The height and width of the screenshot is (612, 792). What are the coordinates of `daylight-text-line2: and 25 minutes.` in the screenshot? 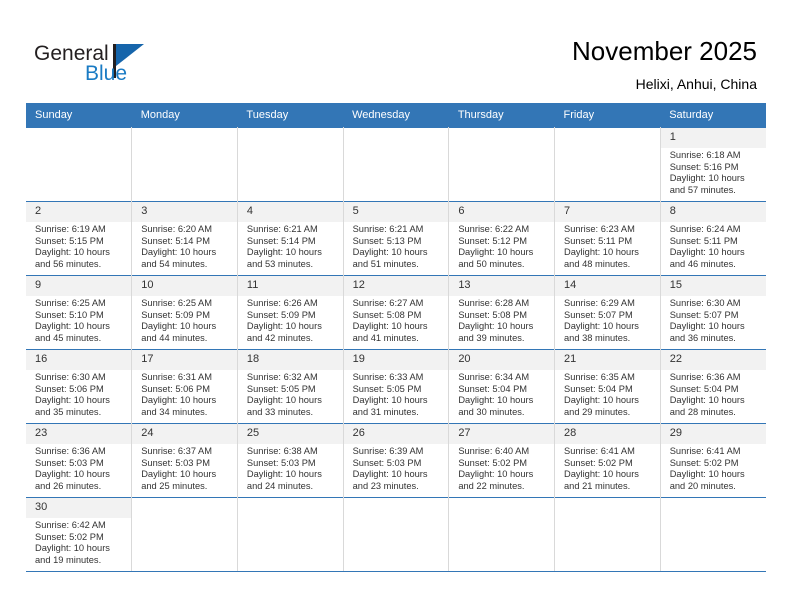 It's located at (174, 485).